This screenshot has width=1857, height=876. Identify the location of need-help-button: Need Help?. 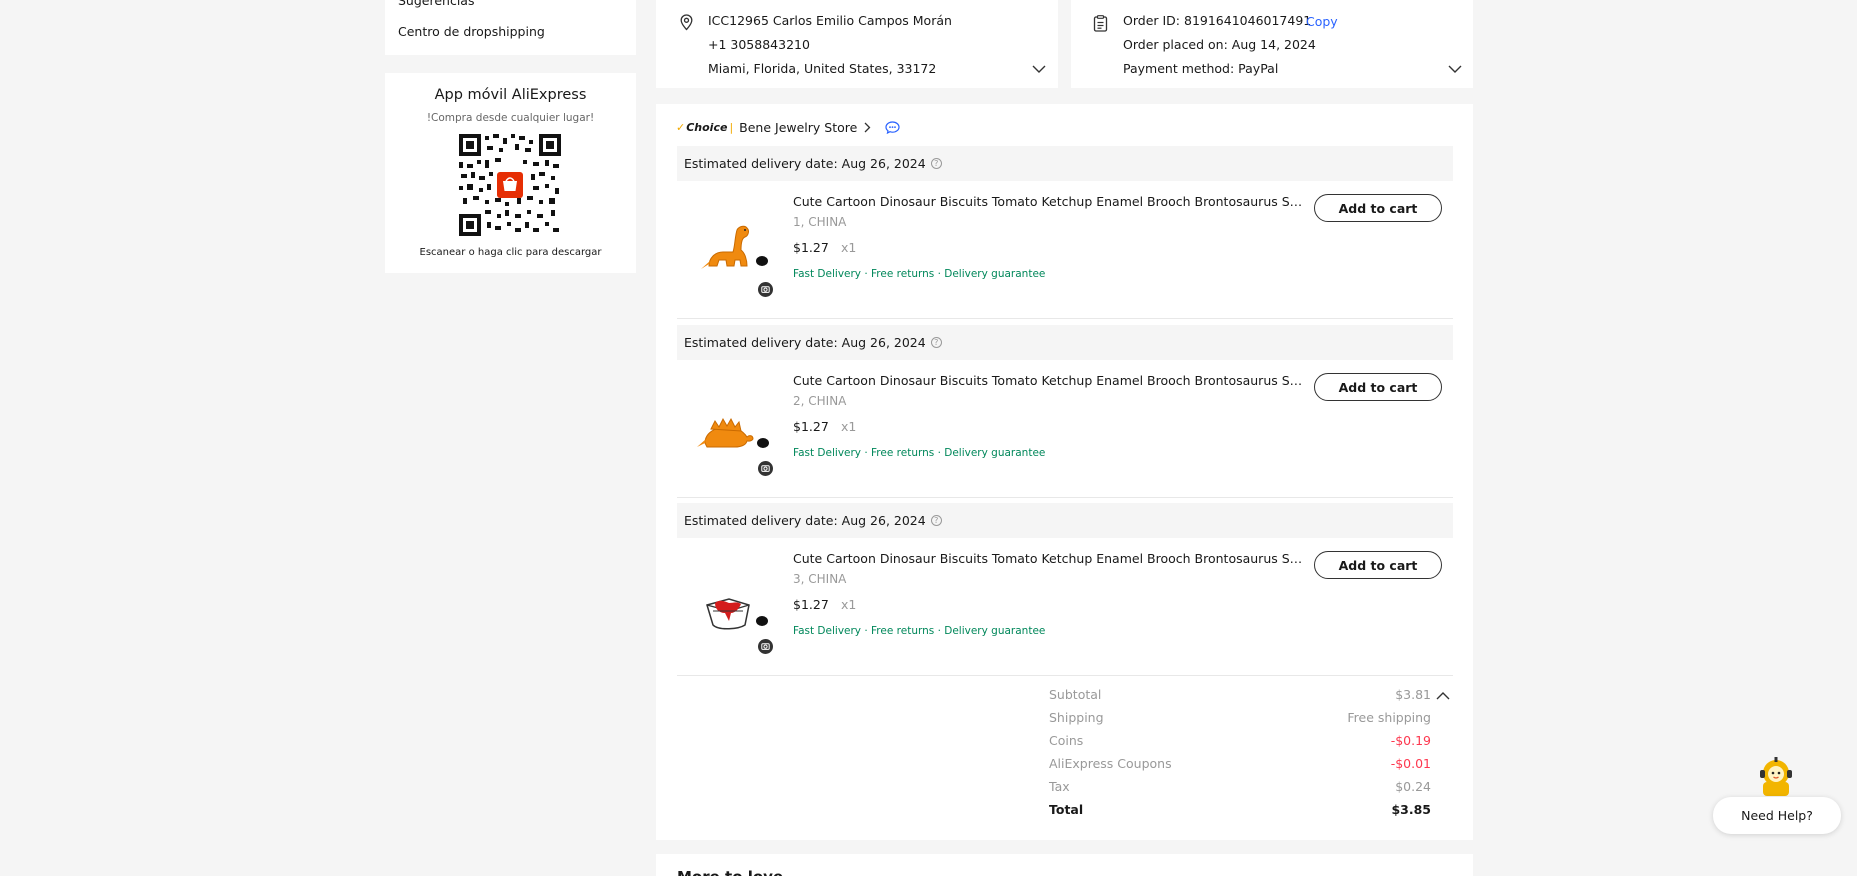
(1777, 815).